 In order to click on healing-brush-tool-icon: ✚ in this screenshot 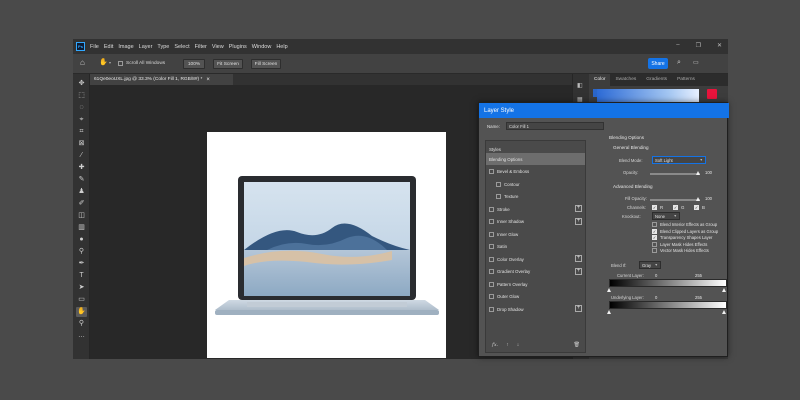, I will do `click(81, 168)`.